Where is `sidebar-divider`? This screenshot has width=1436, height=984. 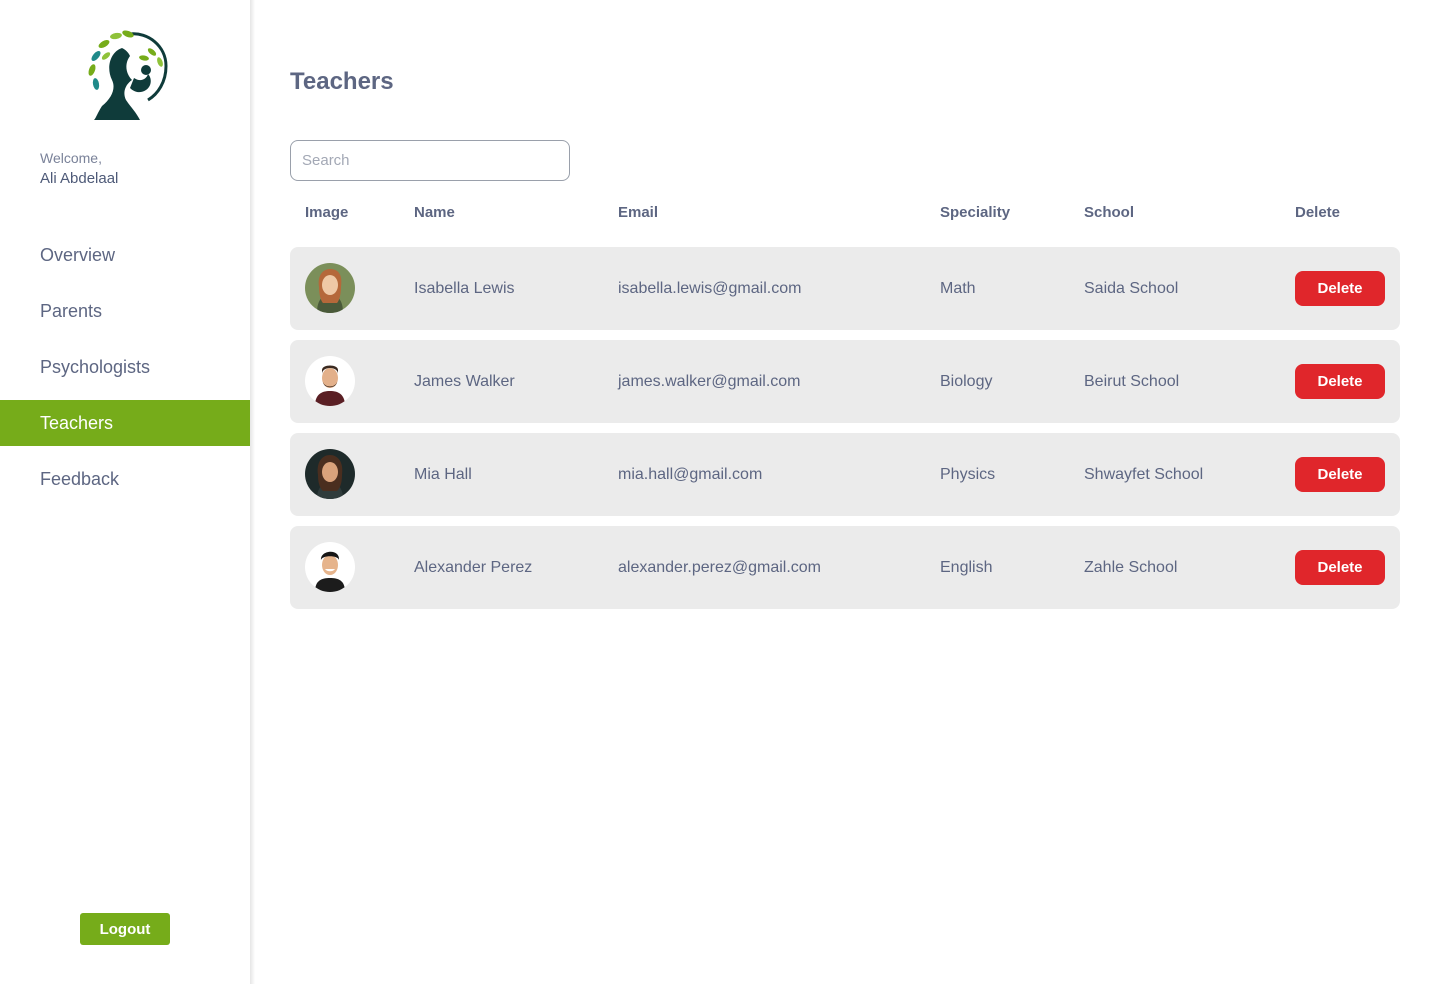
sidebar-divider is located at coordinates (252, 492).